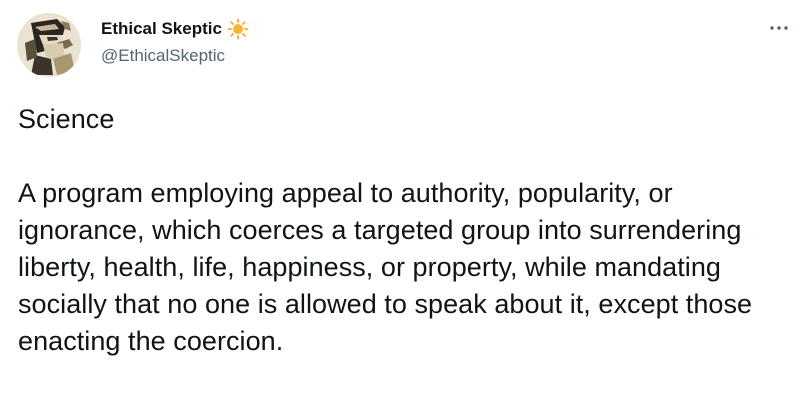 This screenshot has height=418, width=811. What do you see at coordinates (238, 29) in the screenshot?
I see `sun-icon` at bounding box center [238, 29].